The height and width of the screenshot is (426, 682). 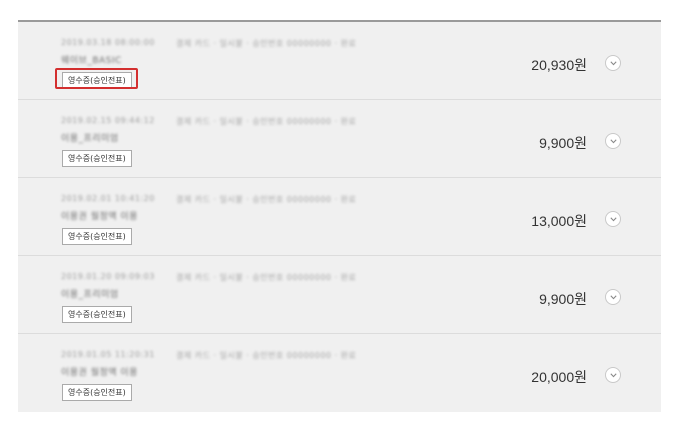 What do you see at coordinates (108, 276) in the screenshot?
I see `transaction-date: 2019.01.20 09:09:03` at bounding box center [108, 276].